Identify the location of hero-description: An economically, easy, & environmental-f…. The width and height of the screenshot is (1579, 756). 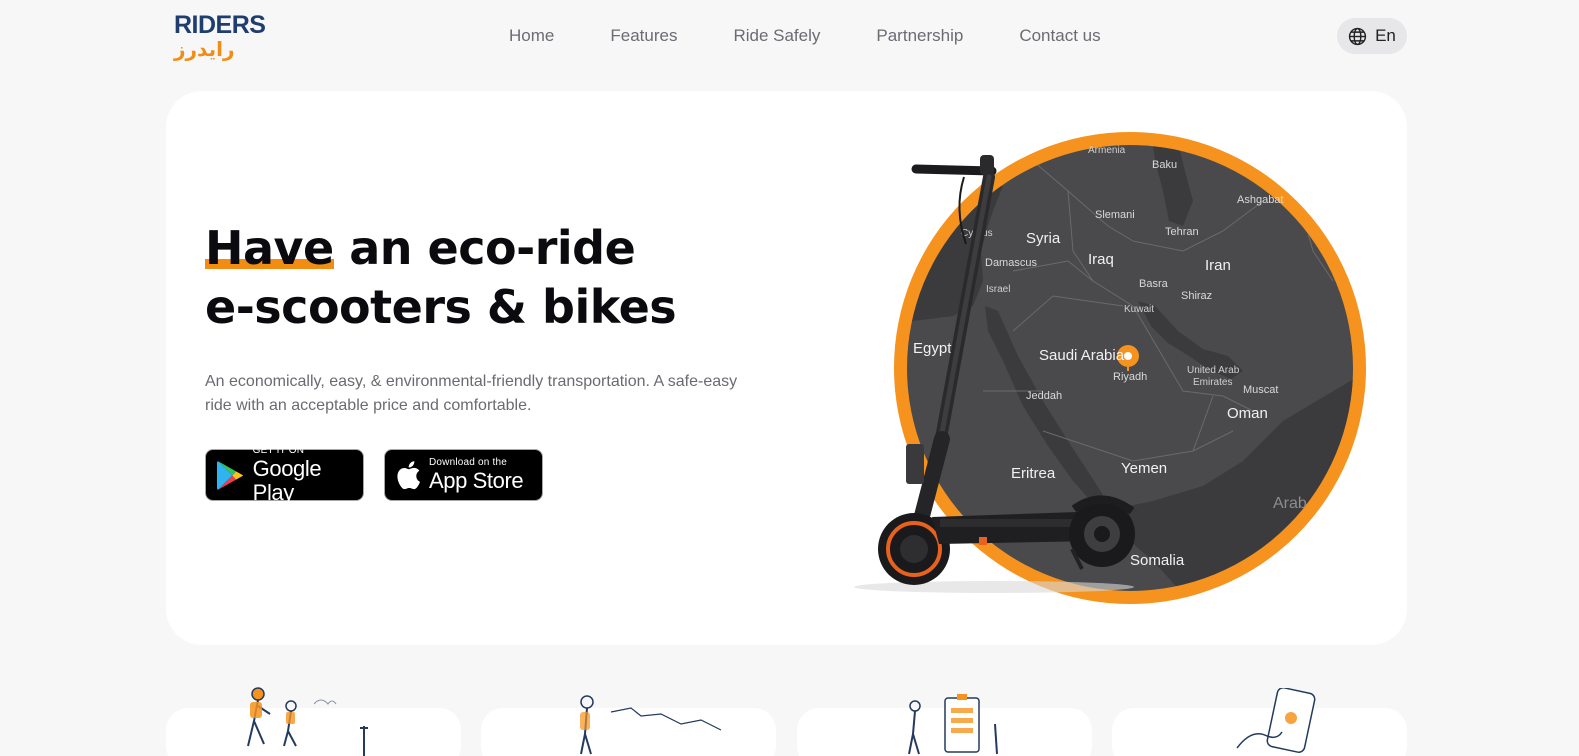
(471, 393).